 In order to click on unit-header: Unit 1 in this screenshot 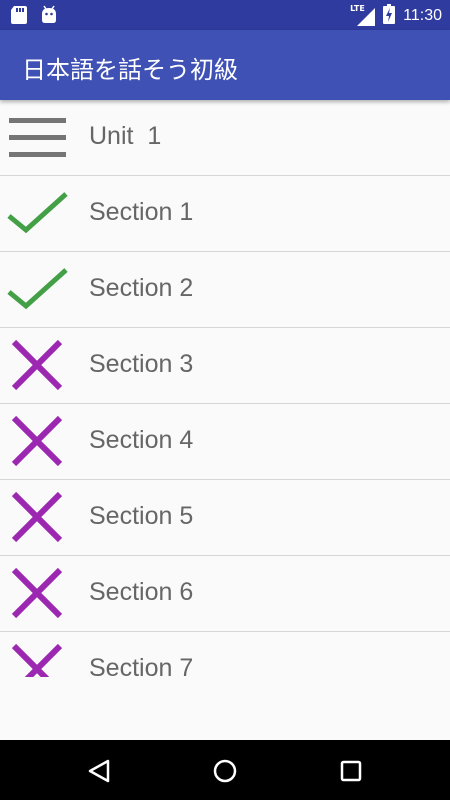, I will do `click(225, 138)`.